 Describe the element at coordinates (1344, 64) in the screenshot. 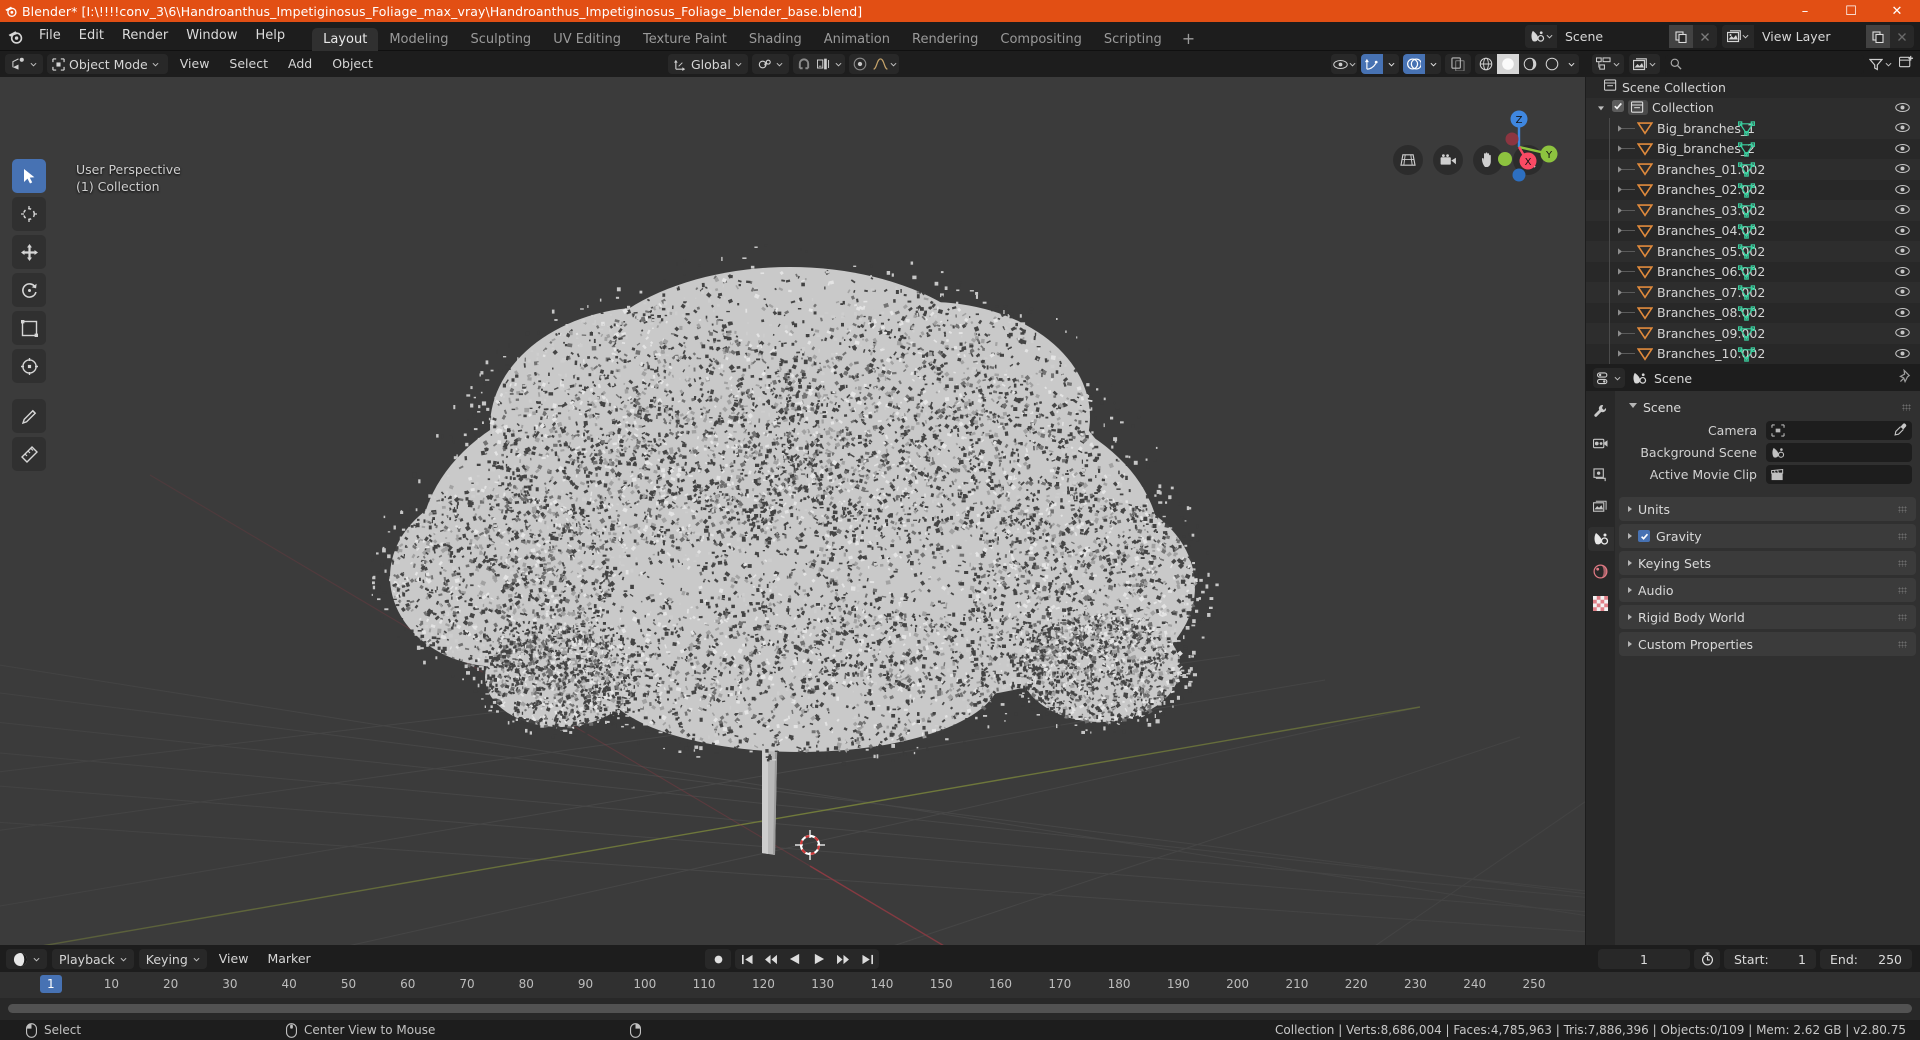

I see `object-visibility-icon` at that location.